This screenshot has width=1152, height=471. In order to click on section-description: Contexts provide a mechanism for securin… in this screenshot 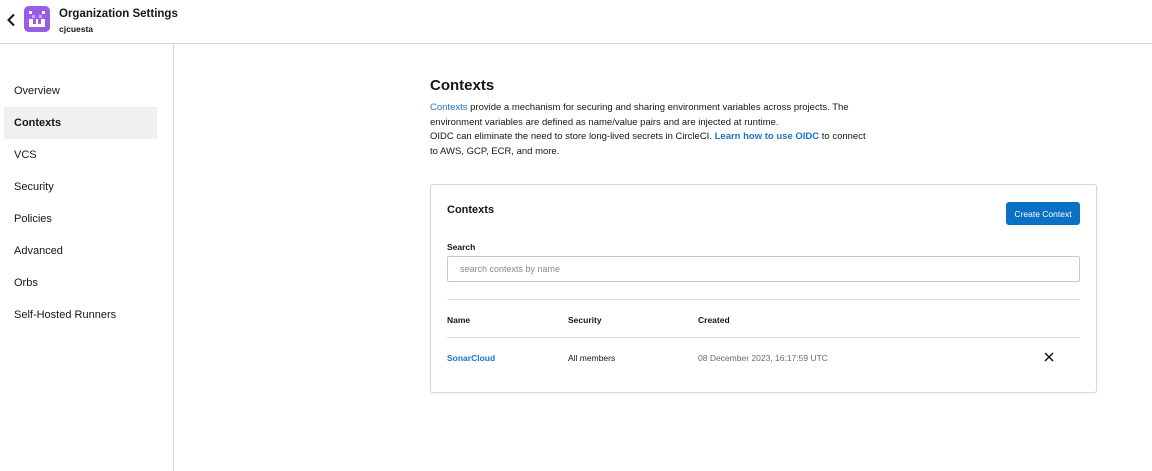, I will do `click(650, 130)`.